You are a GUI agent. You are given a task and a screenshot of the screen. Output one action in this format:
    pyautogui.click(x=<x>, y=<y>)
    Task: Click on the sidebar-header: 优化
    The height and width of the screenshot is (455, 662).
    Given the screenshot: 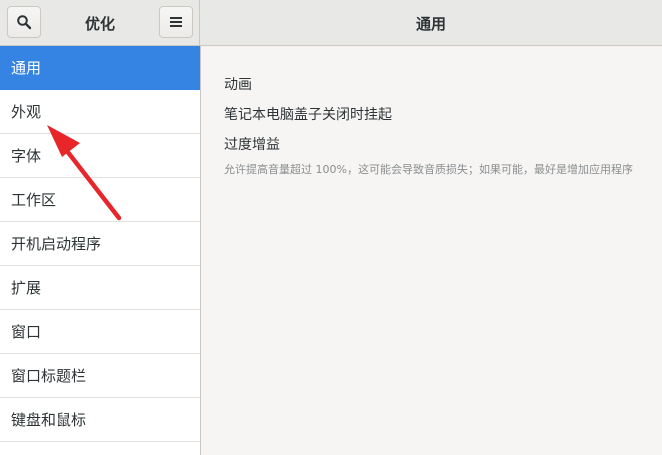 What is the action you would take?
    pyautogui.click(x=100, y=23)
    